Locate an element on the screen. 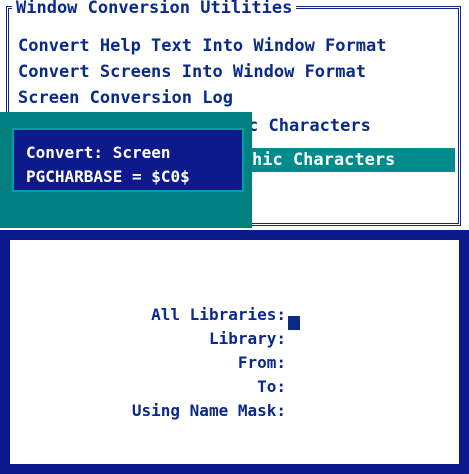 The height and width of the screenshot is (474, 469). name-mask-field is located at coordinates (361, 411).